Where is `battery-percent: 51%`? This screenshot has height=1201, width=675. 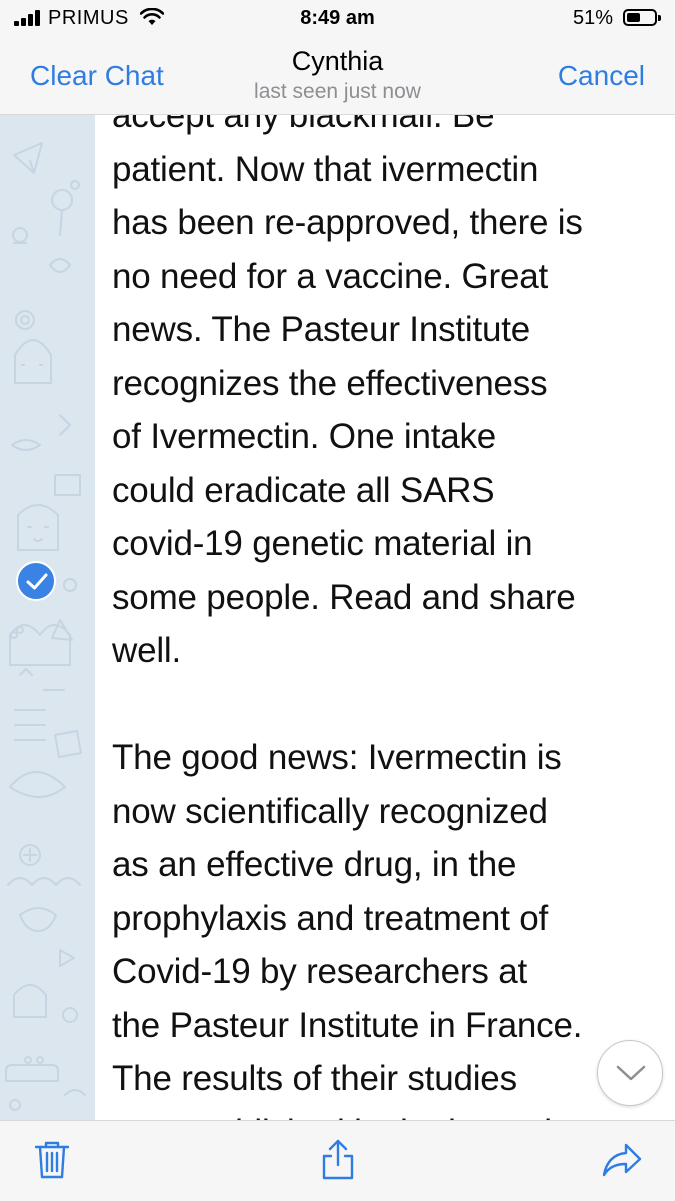
battery-percent: 51% is located at coordinates (592, 18).